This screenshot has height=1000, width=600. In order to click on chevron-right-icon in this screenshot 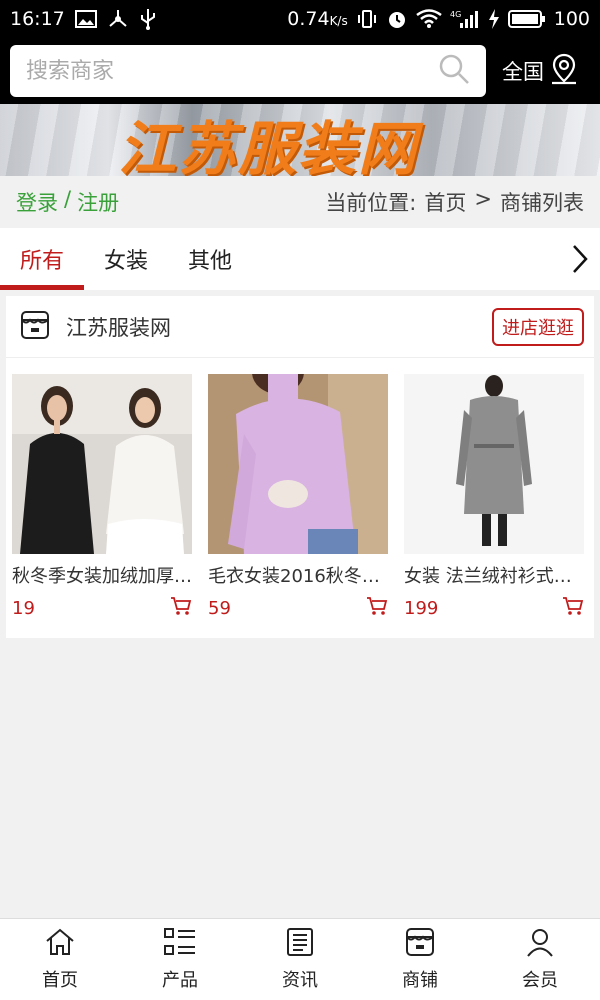, I will do `click(580, 259)`.